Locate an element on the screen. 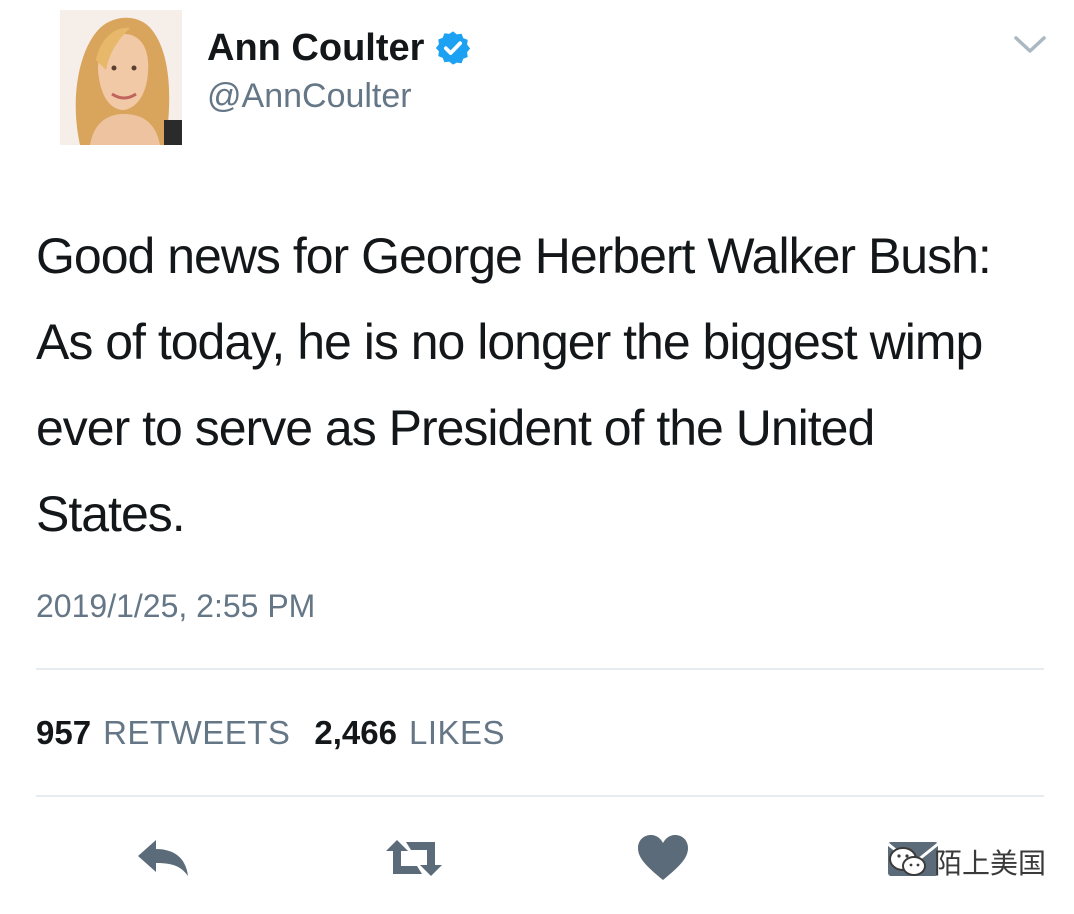  like-icon is located at coordinates (663, 857).